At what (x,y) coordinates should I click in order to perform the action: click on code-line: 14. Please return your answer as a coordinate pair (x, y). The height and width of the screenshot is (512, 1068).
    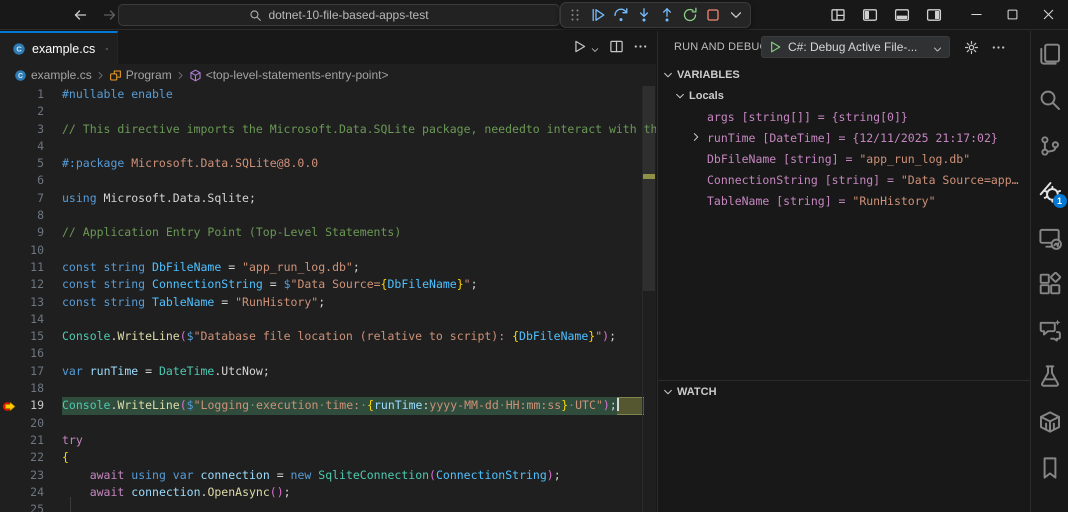
    Looking at the image, I should click on (328, 319).